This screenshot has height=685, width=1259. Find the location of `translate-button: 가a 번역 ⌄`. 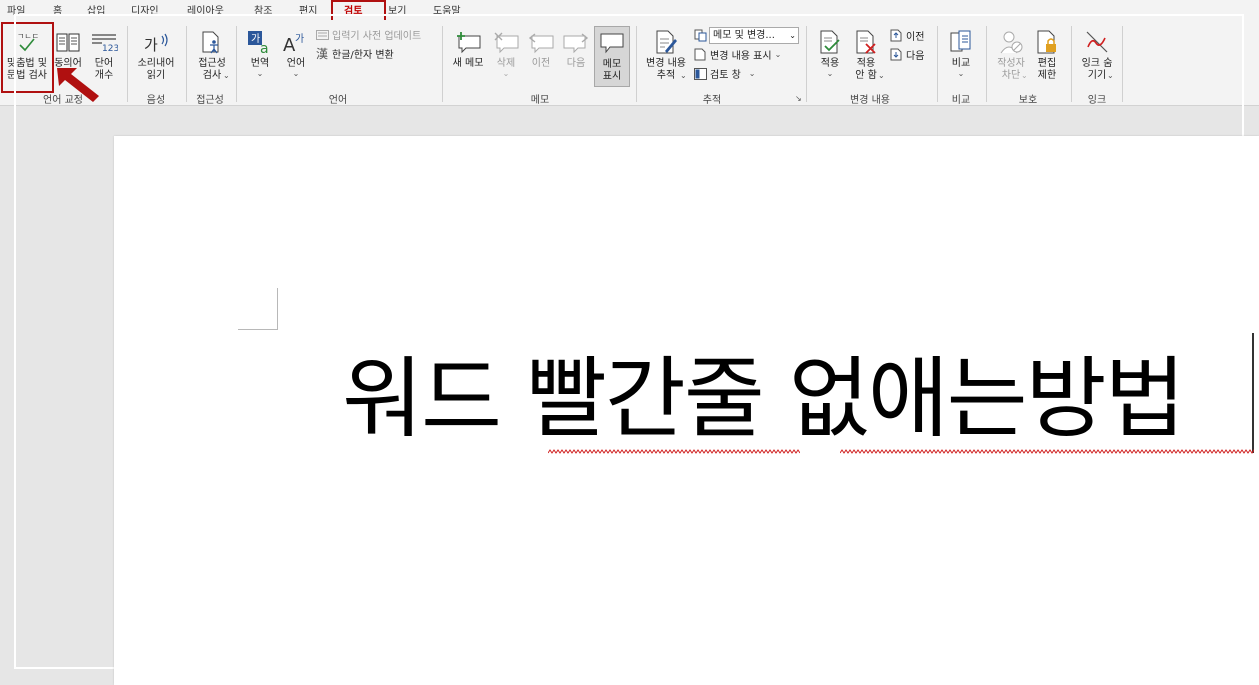

translate-button: 가a 번역 ⌄ is located at coordinates (260, 53).